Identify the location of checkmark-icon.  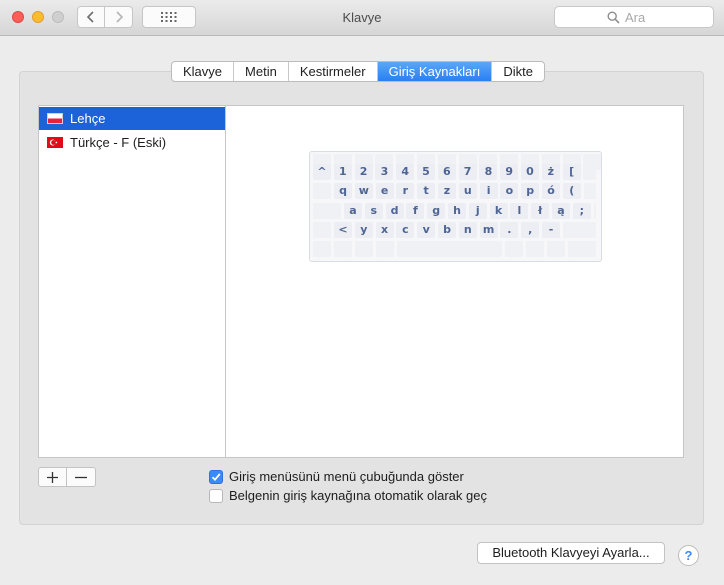
(216, 477).